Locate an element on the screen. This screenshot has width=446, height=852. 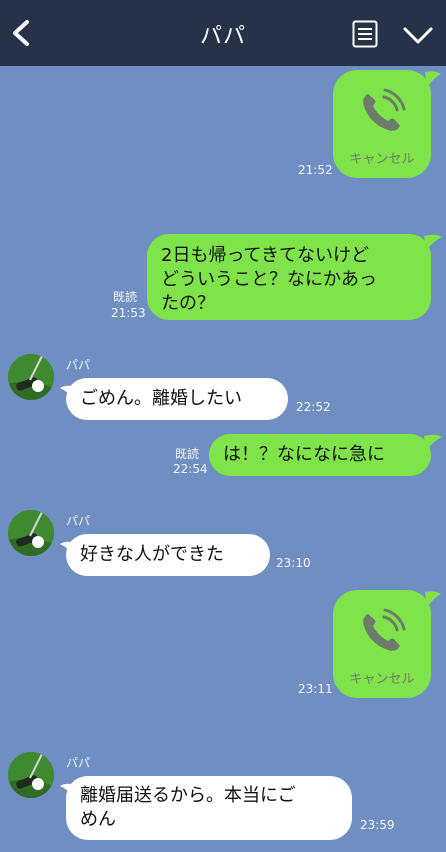
own-call-message-1: キャンセル is located at coordinates (388, 125).